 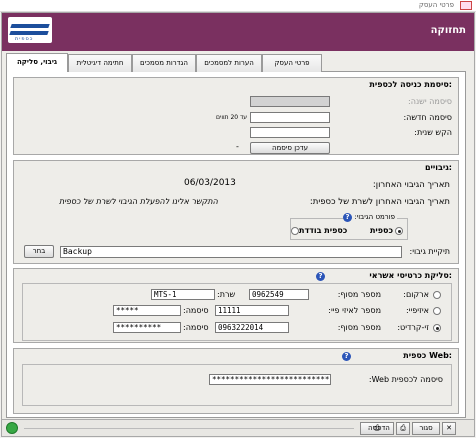 I want to click on arcom-label: ארקום:, so click(x=416, y=294).